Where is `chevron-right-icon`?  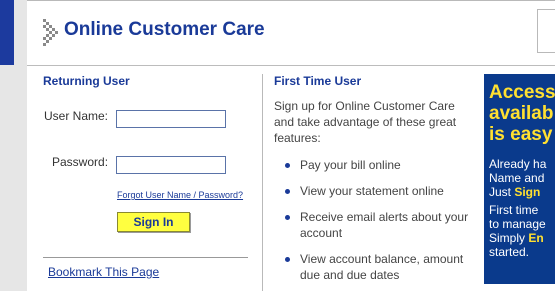
chevron-right-icon is located at coordinates (50, 32).